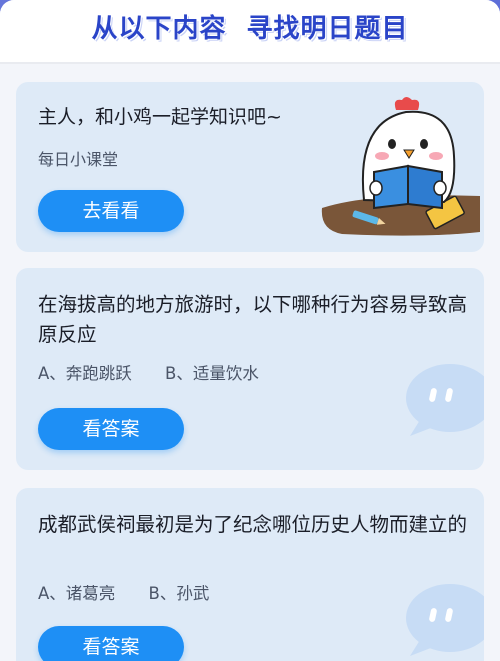 The image size is (500, 661). Describe the element at coordinates (400, 166) in the screenshot. I see `chick-reading-illustration` at that location.